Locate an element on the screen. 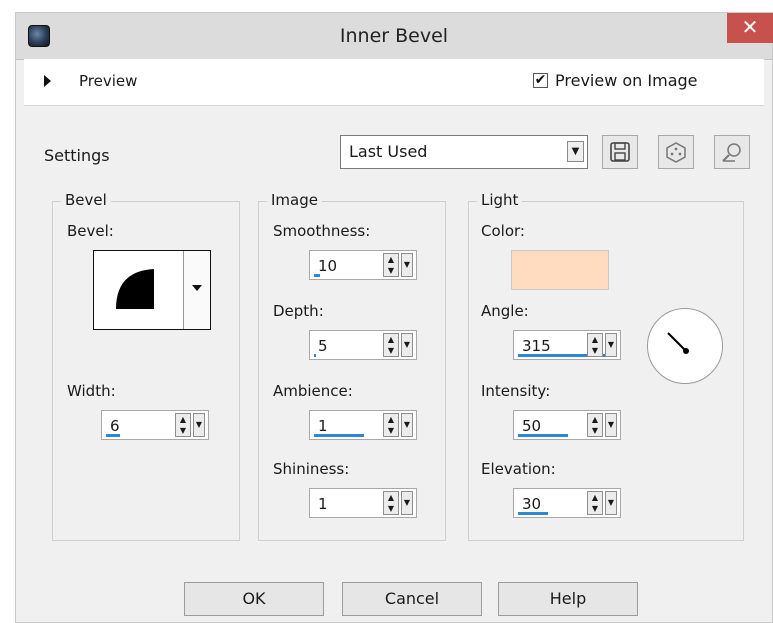 This screenshot has width=773, height=623. preset-value: Last Used is located at coordinates (388, 151).